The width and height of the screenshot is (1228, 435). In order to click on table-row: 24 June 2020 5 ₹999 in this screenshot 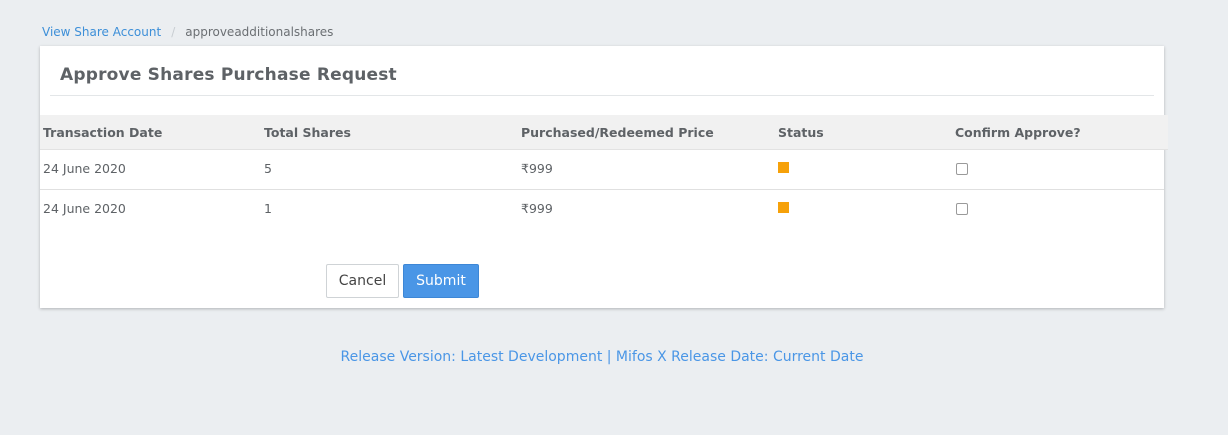, I will do `click(602, 170)`.